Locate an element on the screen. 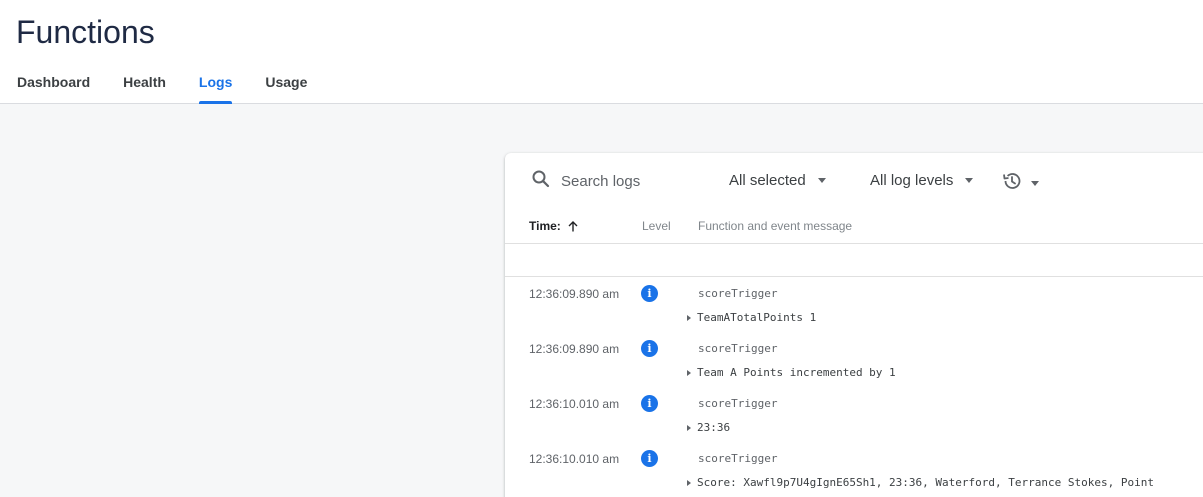 This screenshot has height=497, width=1203. history-icon is located at coordinates (1012, 183).